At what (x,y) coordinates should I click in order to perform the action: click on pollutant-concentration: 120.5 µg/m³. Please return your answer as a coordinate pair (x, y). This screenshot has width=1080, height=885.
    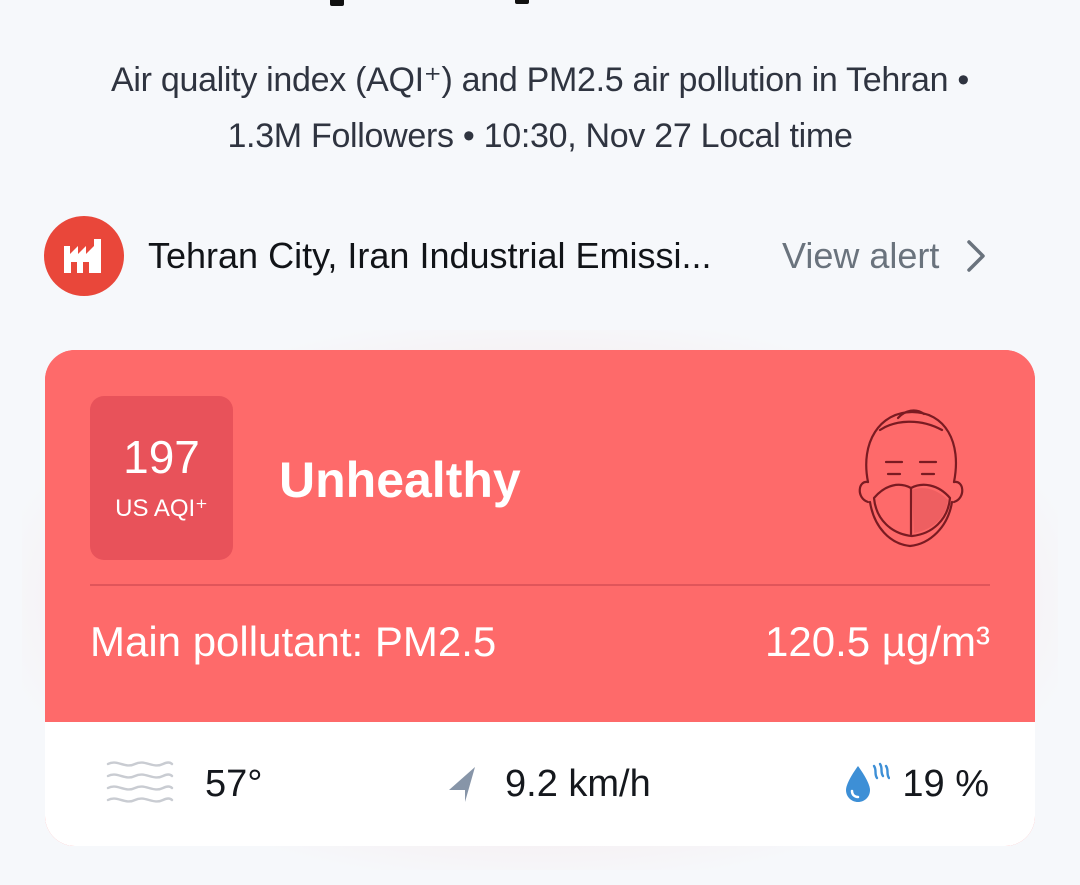
    Looking at the image, I should click on (877, 641).